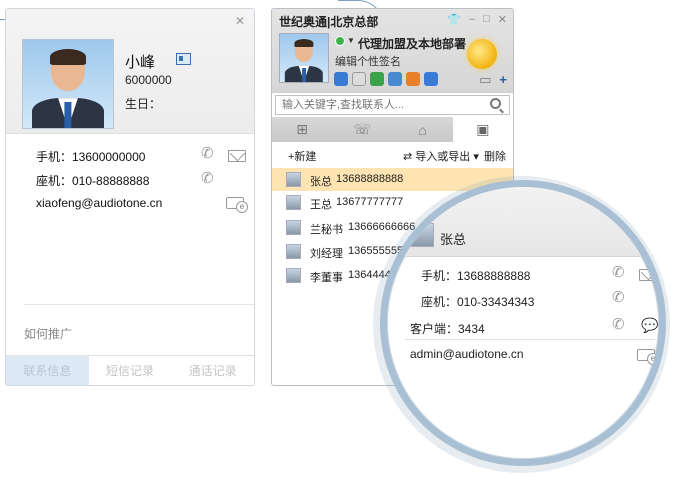  What do you see at coordinates (304, 58) in the screenshot?
I see `user-avatar` at bounding box center [304, 58].